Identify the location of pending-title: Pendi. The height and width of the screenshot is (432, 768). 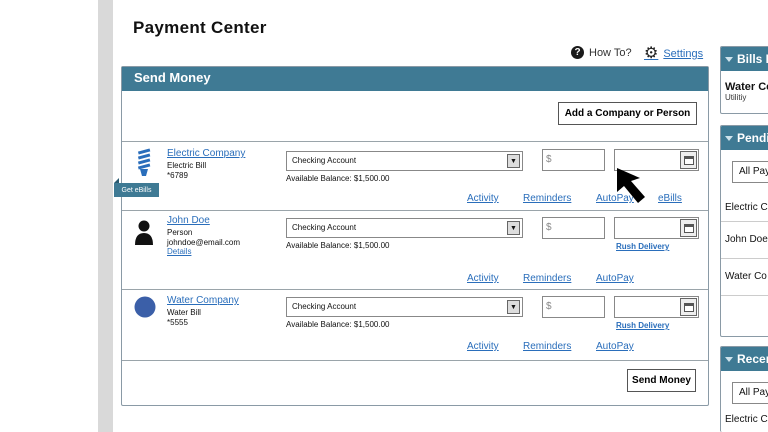
(752, 138).